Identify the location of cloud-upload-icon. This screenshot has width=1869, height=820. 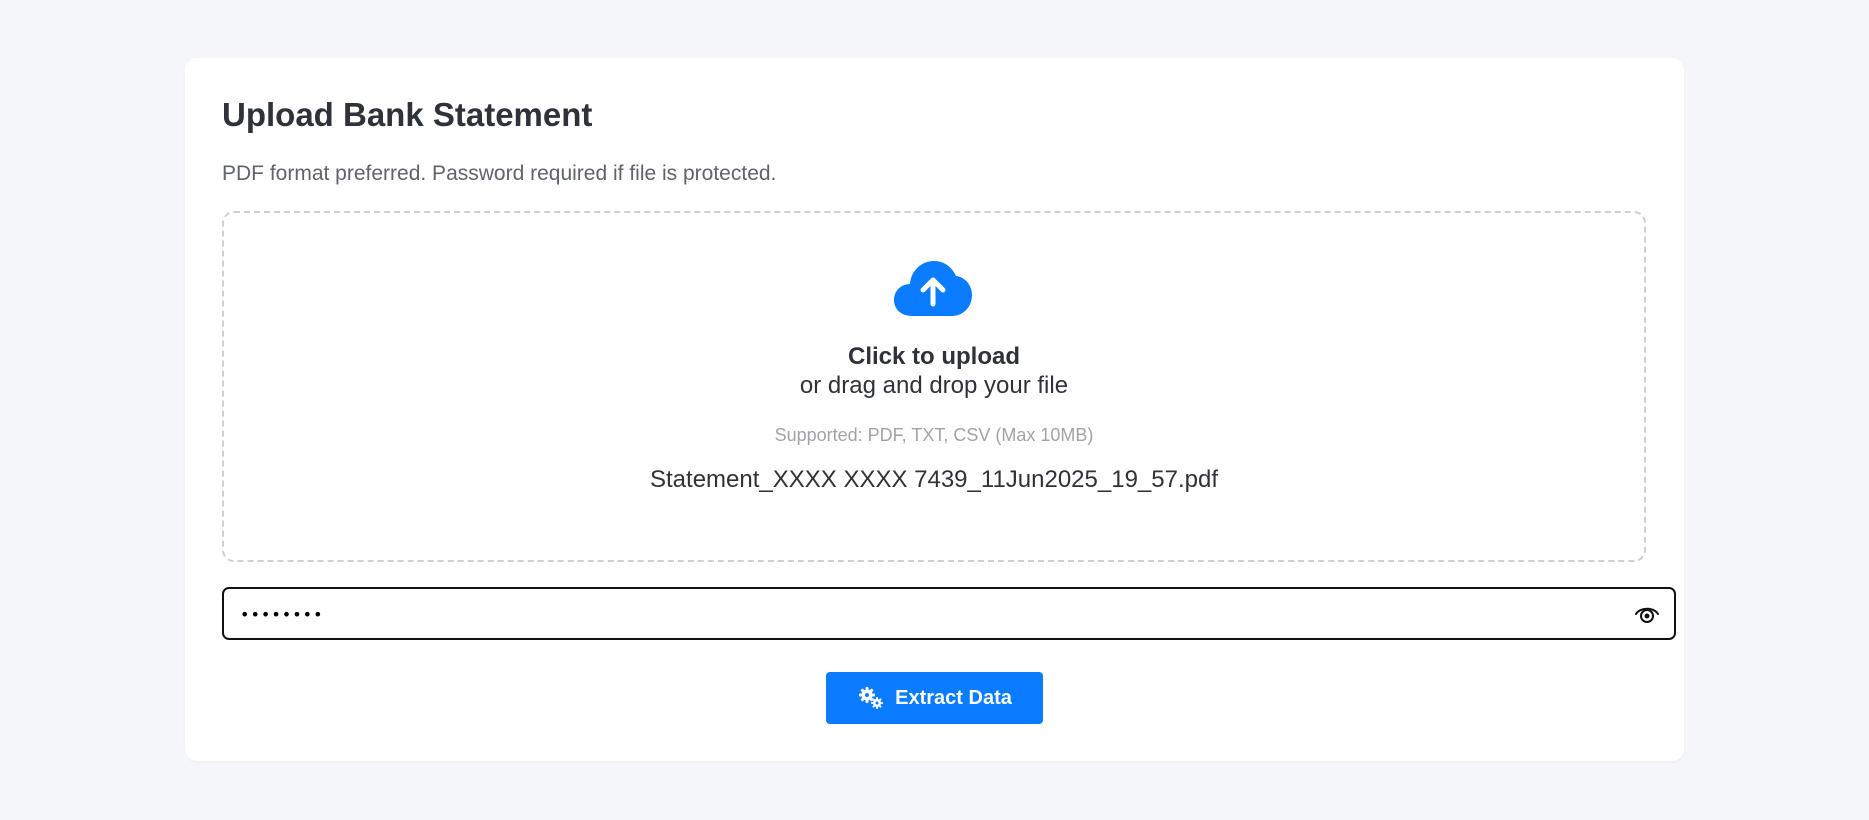
(933, 288).